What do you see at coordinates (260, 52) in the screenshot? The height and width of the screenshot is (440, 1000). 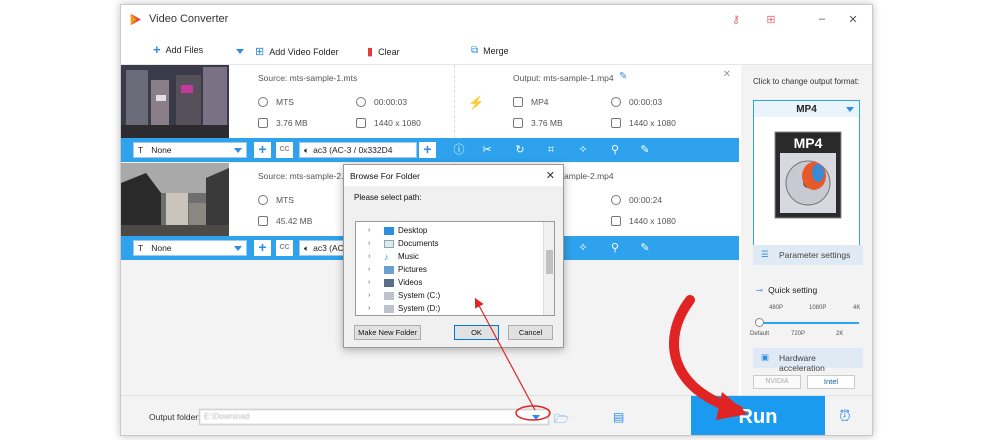 I see `folder-plus-icon: ⊞` at bounding box center [260, 52].